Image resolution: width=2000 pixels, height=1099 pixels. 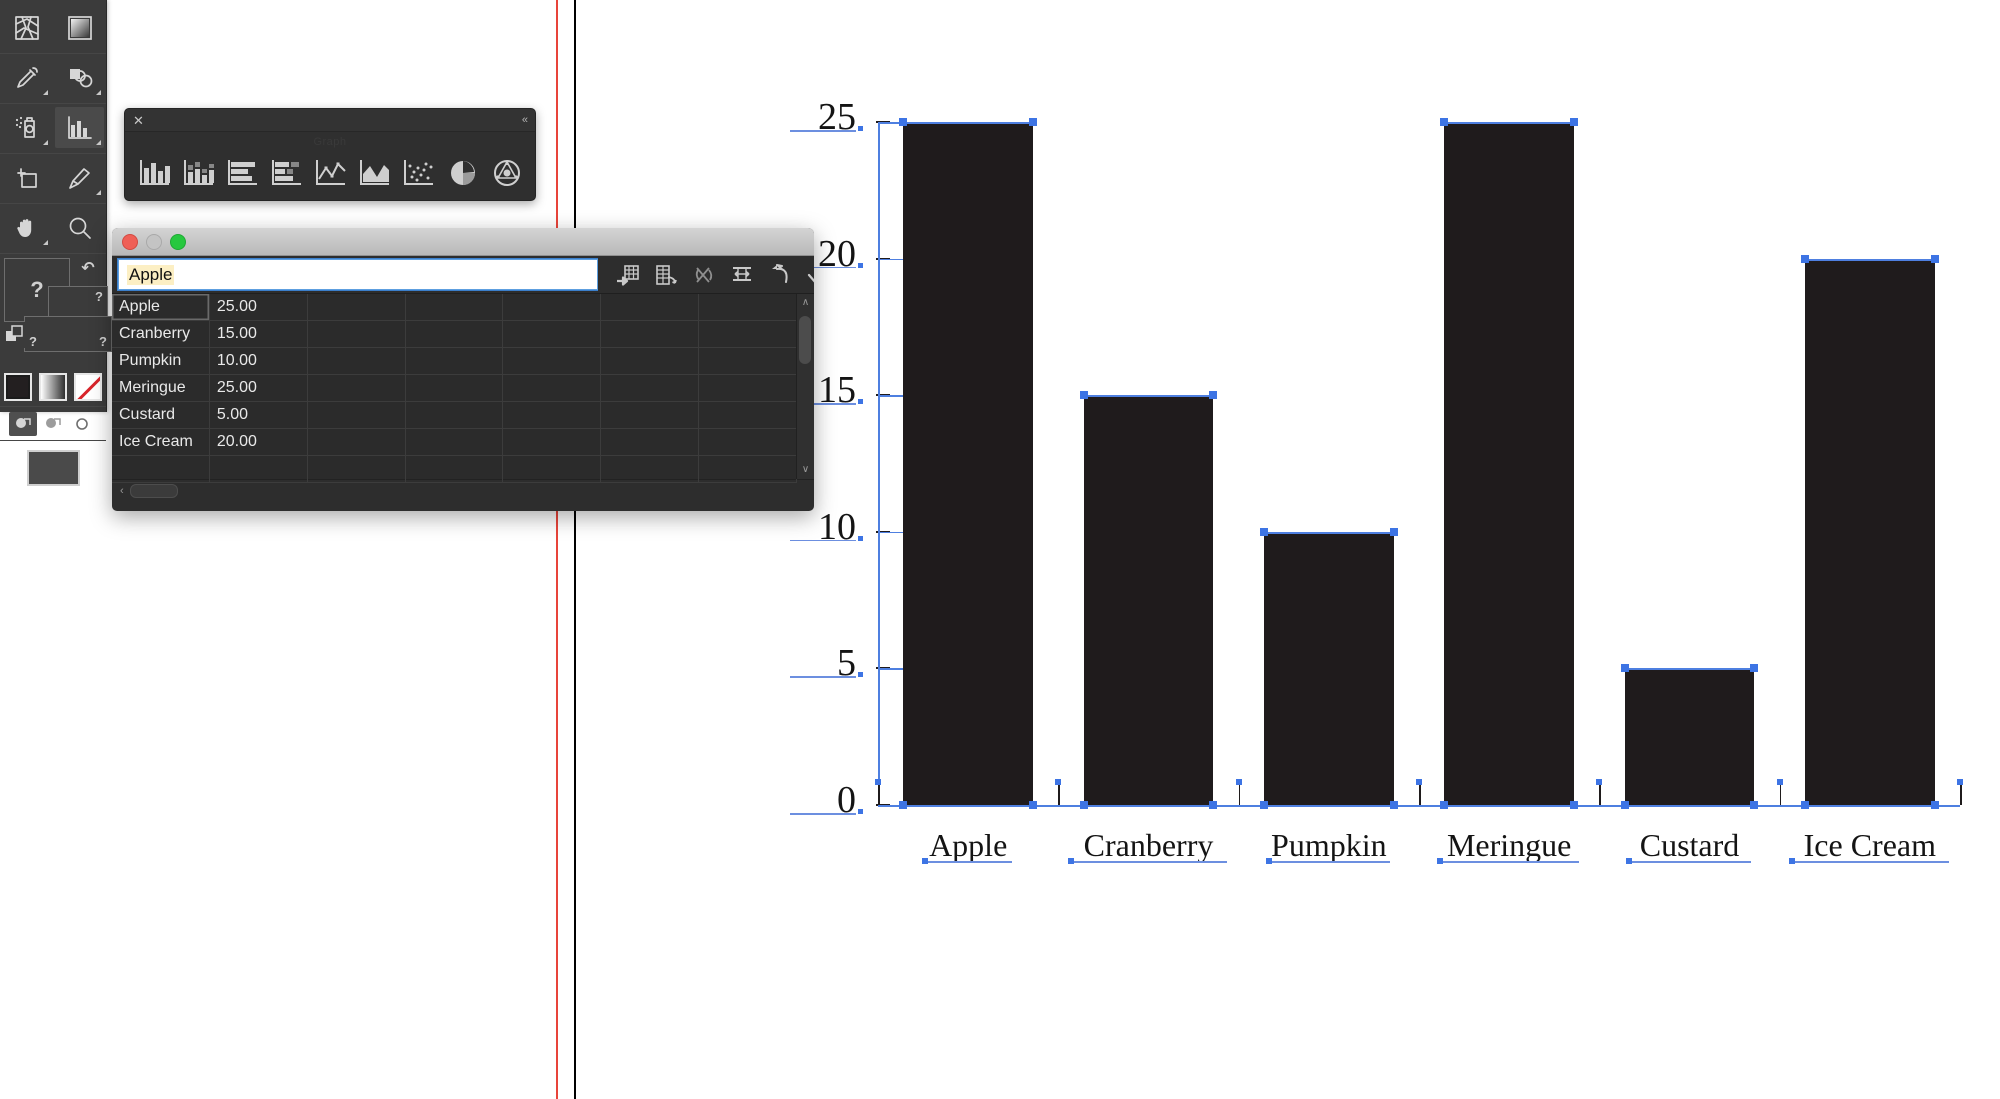 What do you see at coordinates (805, 303) in the screenshot?
I see `scroll-up-icon: ∧` at bounding box center [805, 303].